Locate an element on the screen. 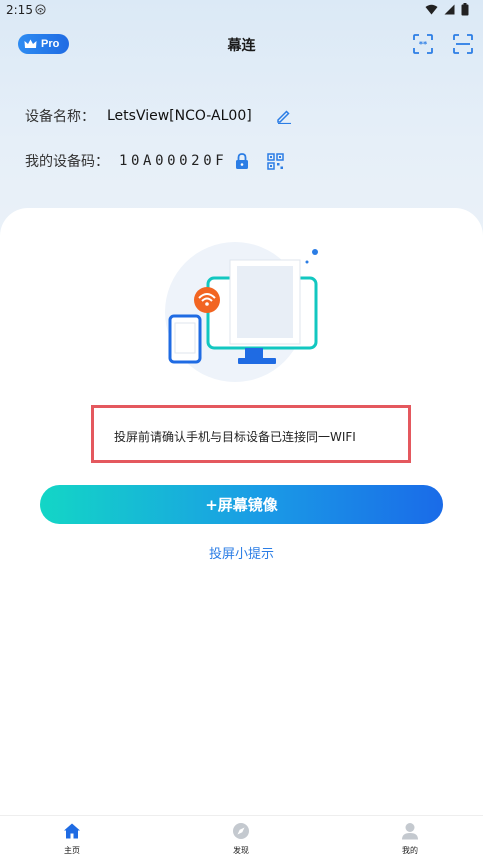 This screenshot has width=483, height=859. scan-connect-icon: ** is located at coordinates (423, 44).